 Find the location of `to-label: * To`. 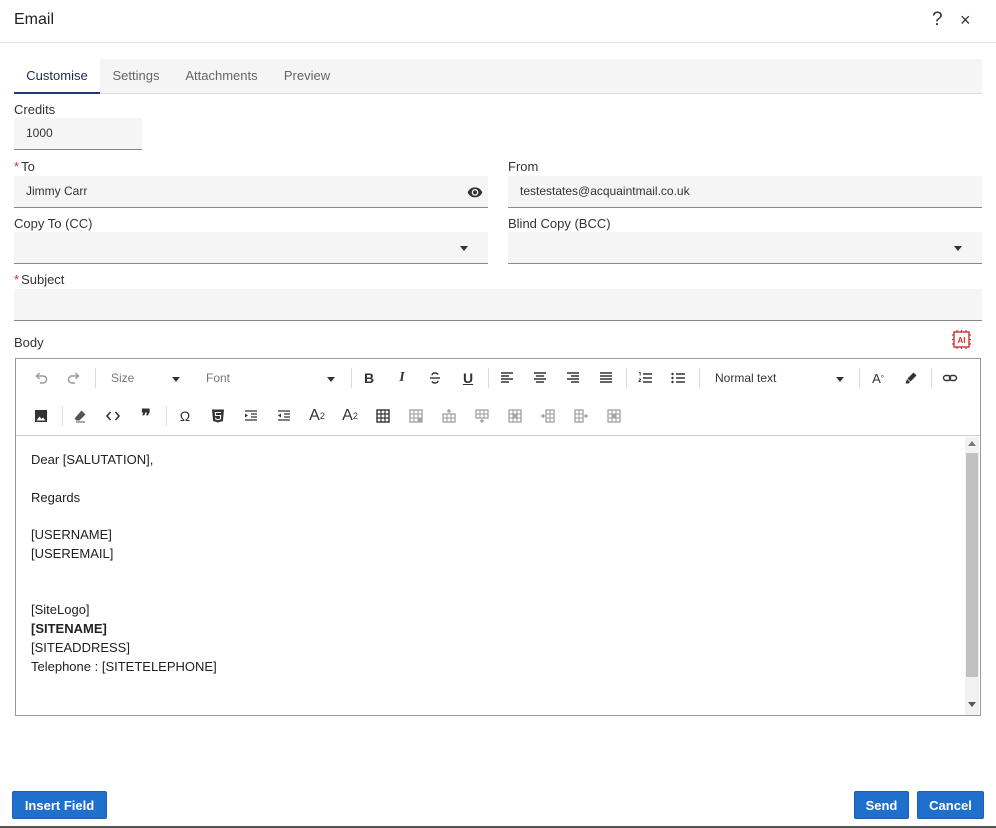

to-label: * To is located at coordinates (24, 166).